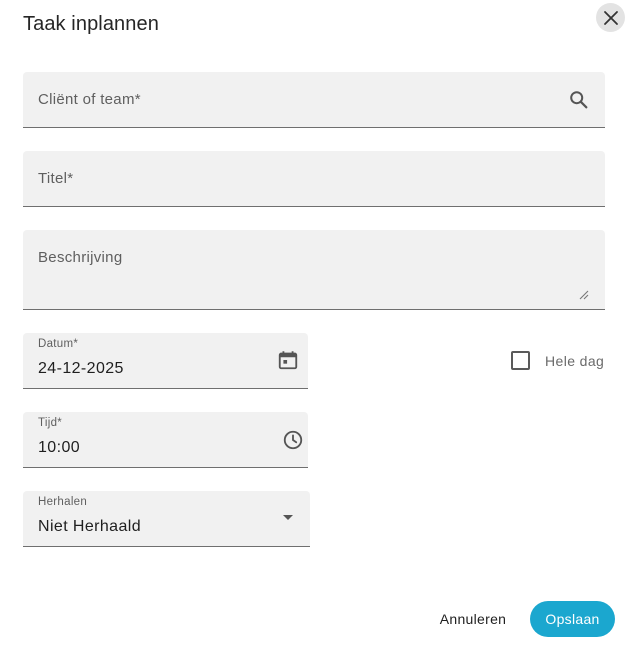  What do you see at coordinates (314, 100) in the screenshot?
I see `client-or-team-input: Cliënt of team*` at bounding box center [314, 100].